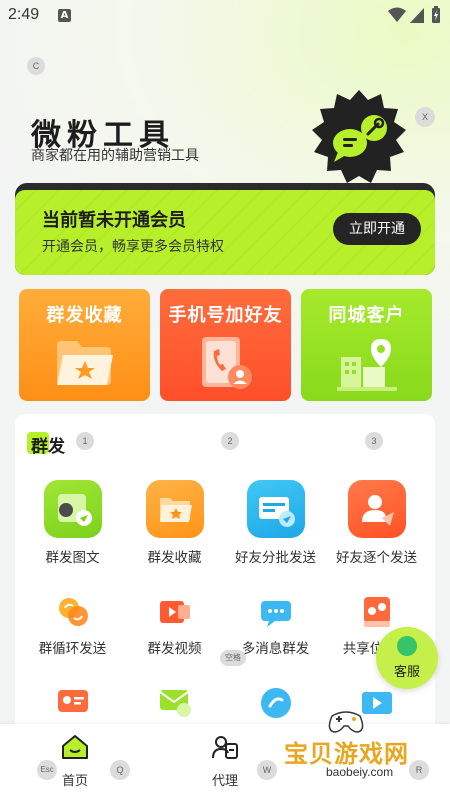 The height and width of the screenshot is (800, 450). Describe the element at coordinates (406, 672) in the screenshot. I see `customer-service-label: 客服` at that location.